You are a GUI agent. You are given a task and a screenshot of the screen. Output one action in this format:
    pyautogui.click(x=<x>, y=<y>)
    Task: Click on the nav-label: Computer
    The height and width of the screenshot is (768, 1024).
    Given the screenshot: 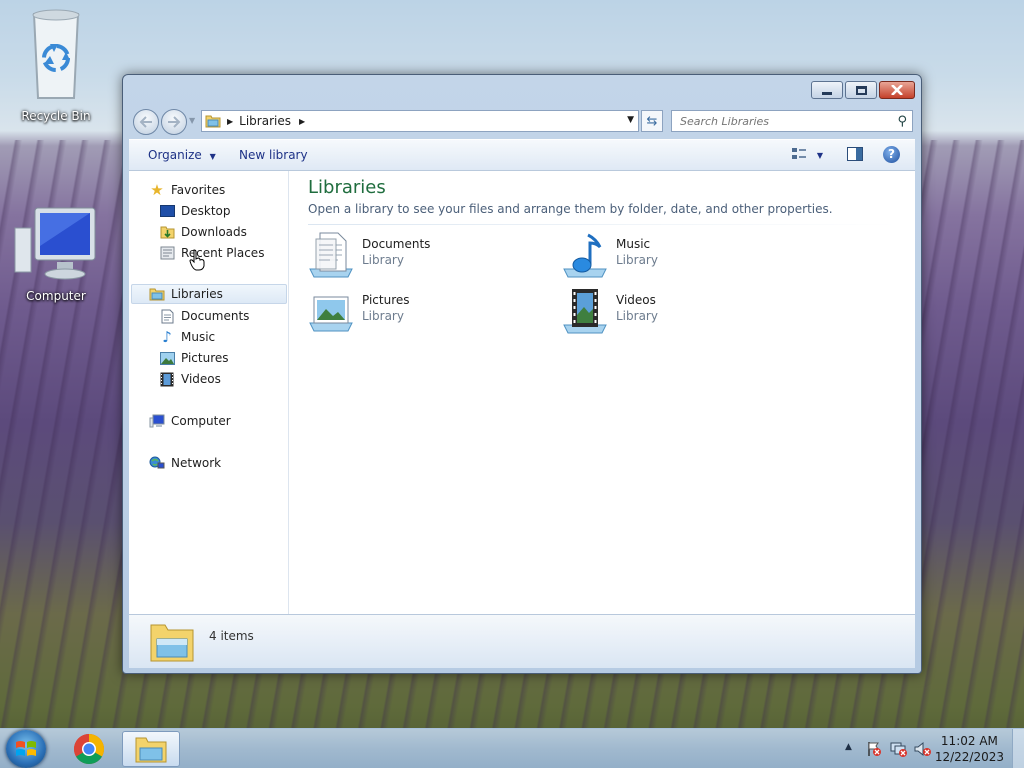 What is the action you would take?
    pyautogui.click(x=201, y=421)
    